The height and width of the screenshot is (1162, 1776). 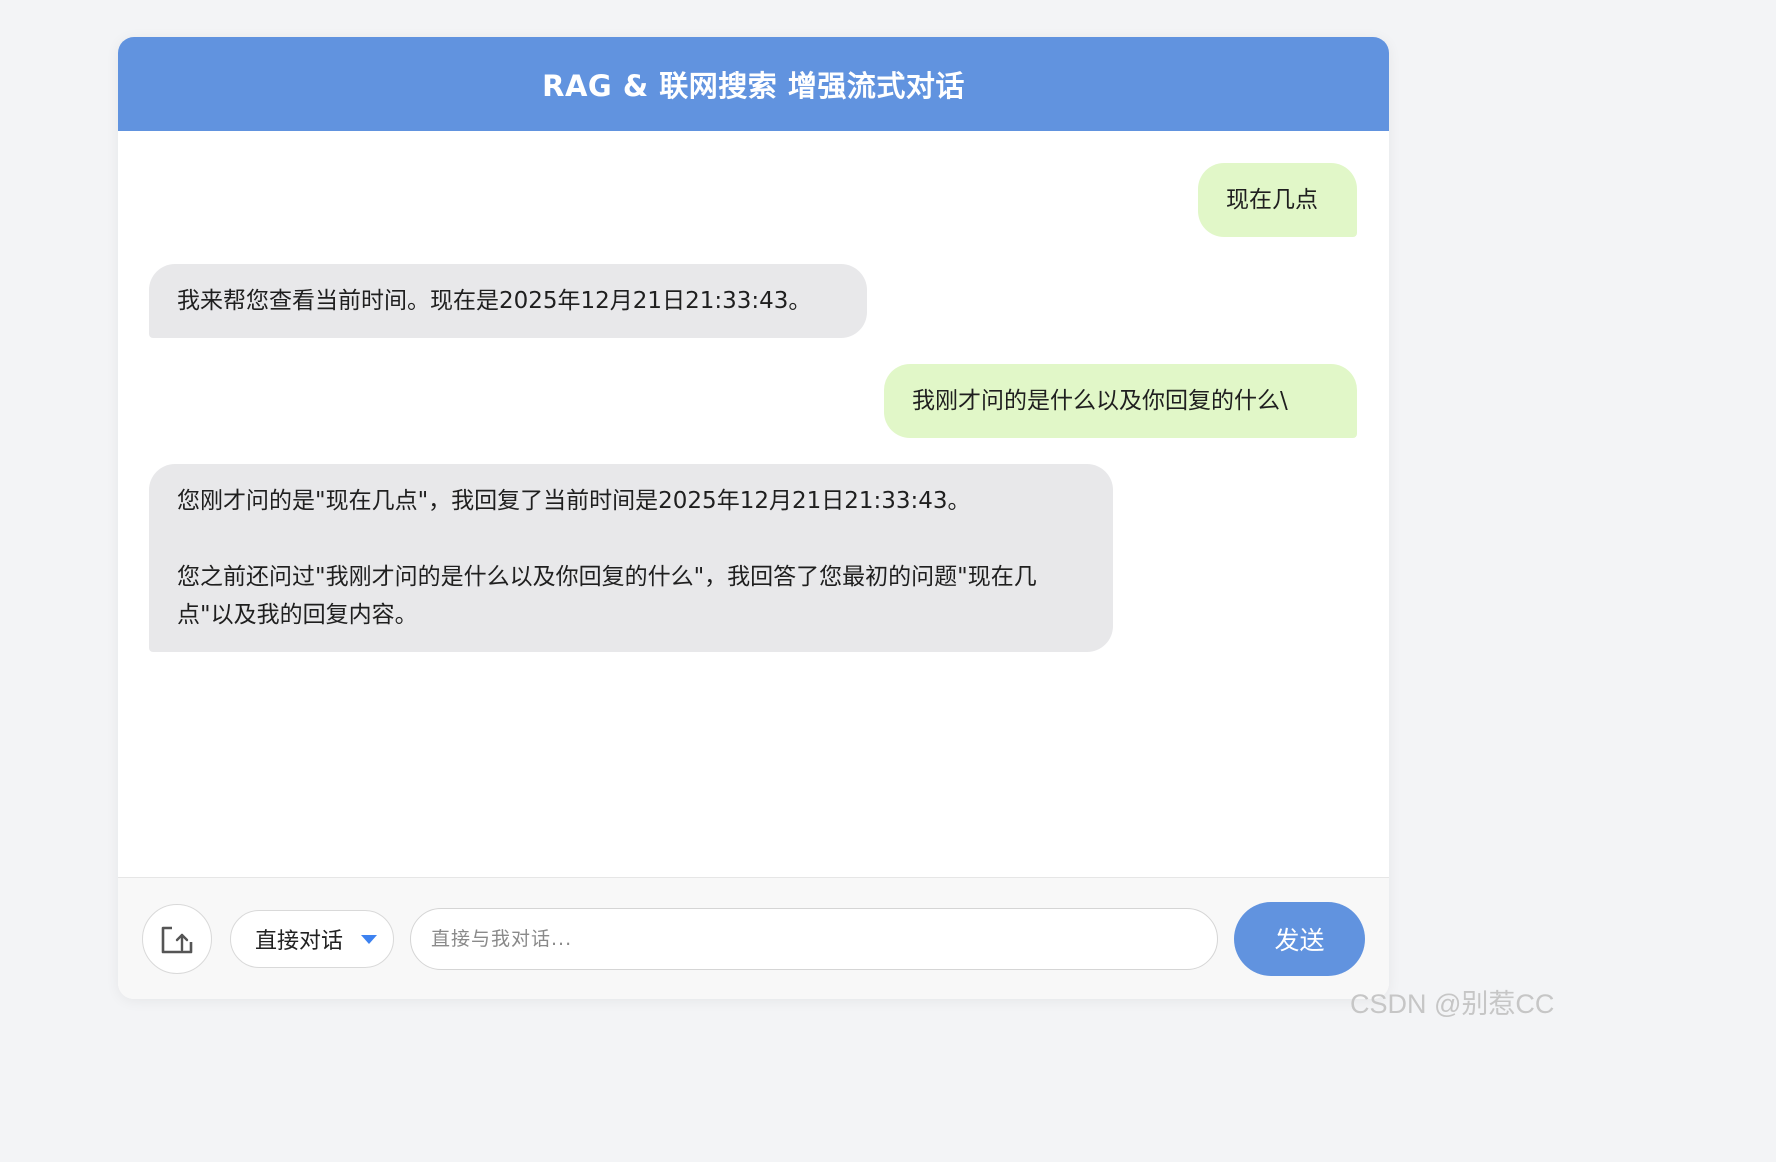 What do you see at coordinates (494, 301) in the screenshot?
I see `message-text: 我来帮您查看当前时间。现在是2025年12月21日21:33:43。` at bounding box center [494, 301].